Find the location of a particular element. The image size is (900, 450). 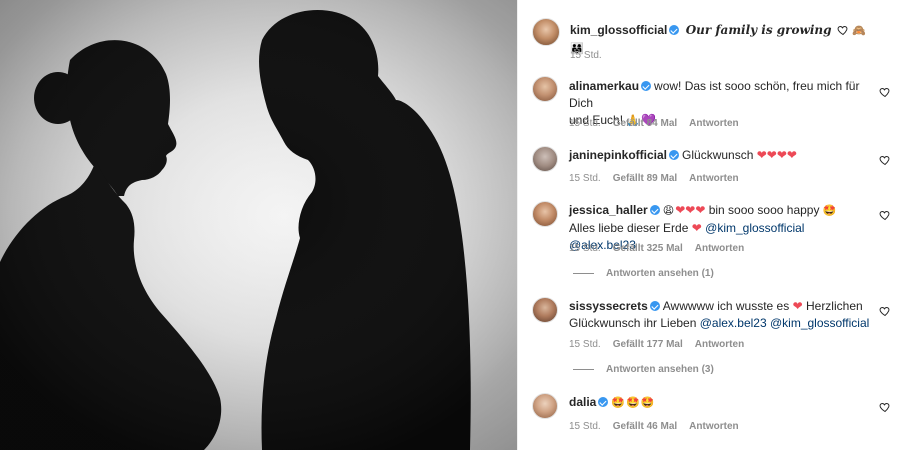

view-replies-button: Antworten ansehen (3) is located at coordinates (643, 369).